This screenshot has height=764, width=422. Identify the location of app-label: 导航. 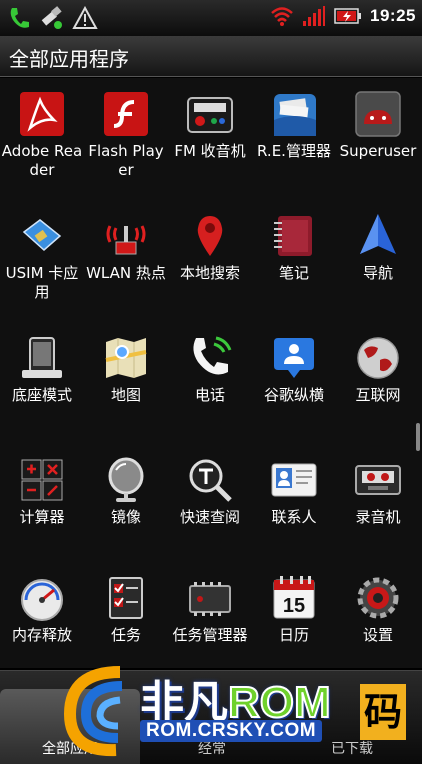
(377, 273).